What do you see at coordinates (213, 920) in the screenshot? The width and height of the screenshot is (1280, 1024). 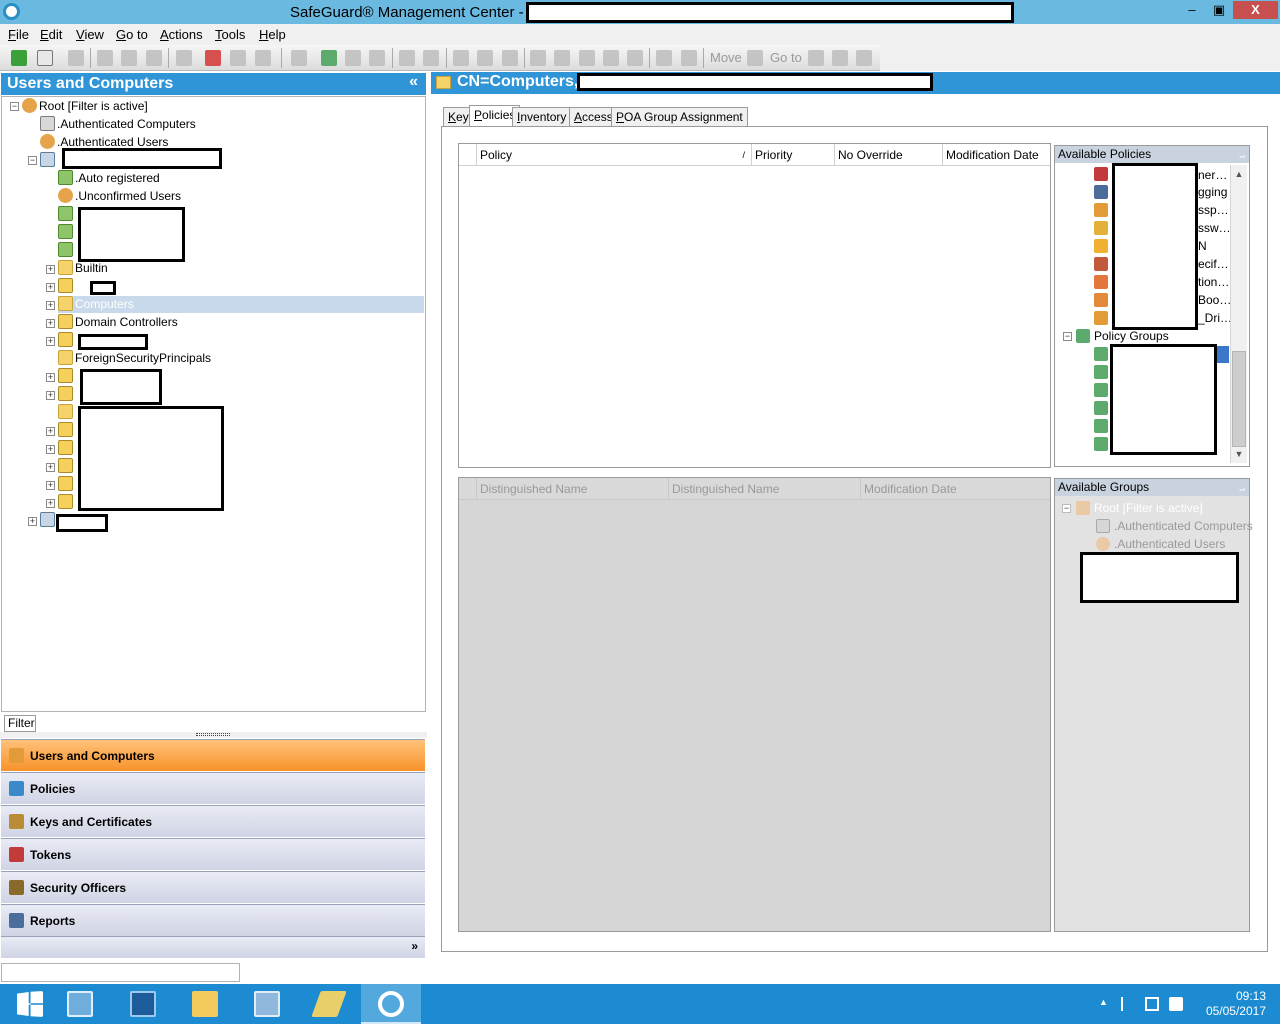 I see `nav-reports: Reports` at bounding box center [213, 920].